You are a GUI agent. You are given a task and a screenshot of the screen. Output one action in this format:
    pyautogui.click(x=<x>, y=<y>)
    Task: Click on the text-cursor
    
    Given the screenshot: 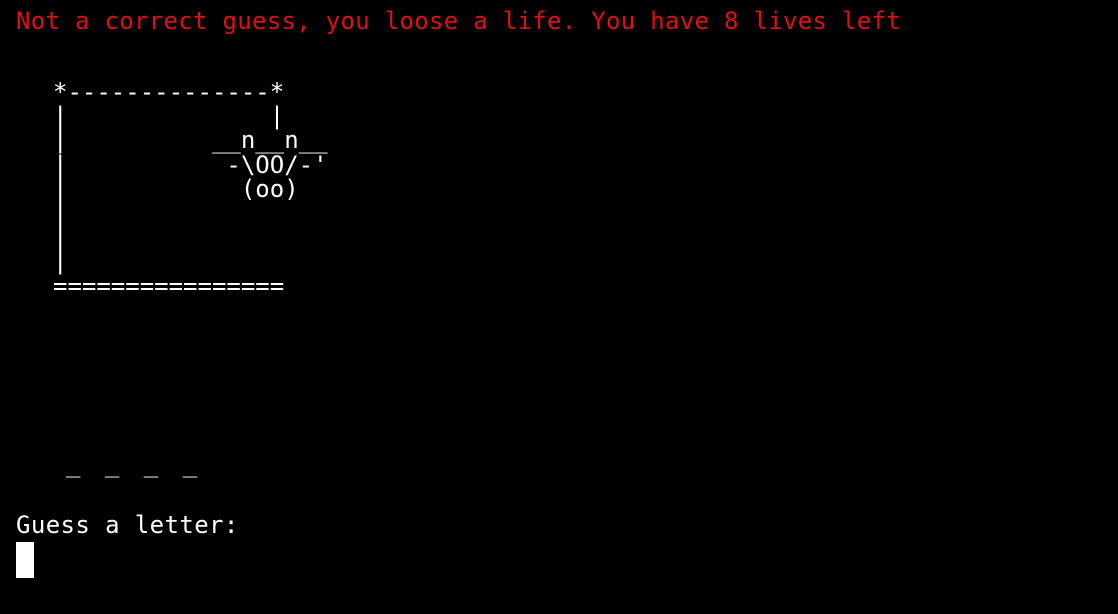 What is the action you would take?
    pyautogui.click(x=25, y=560)
    